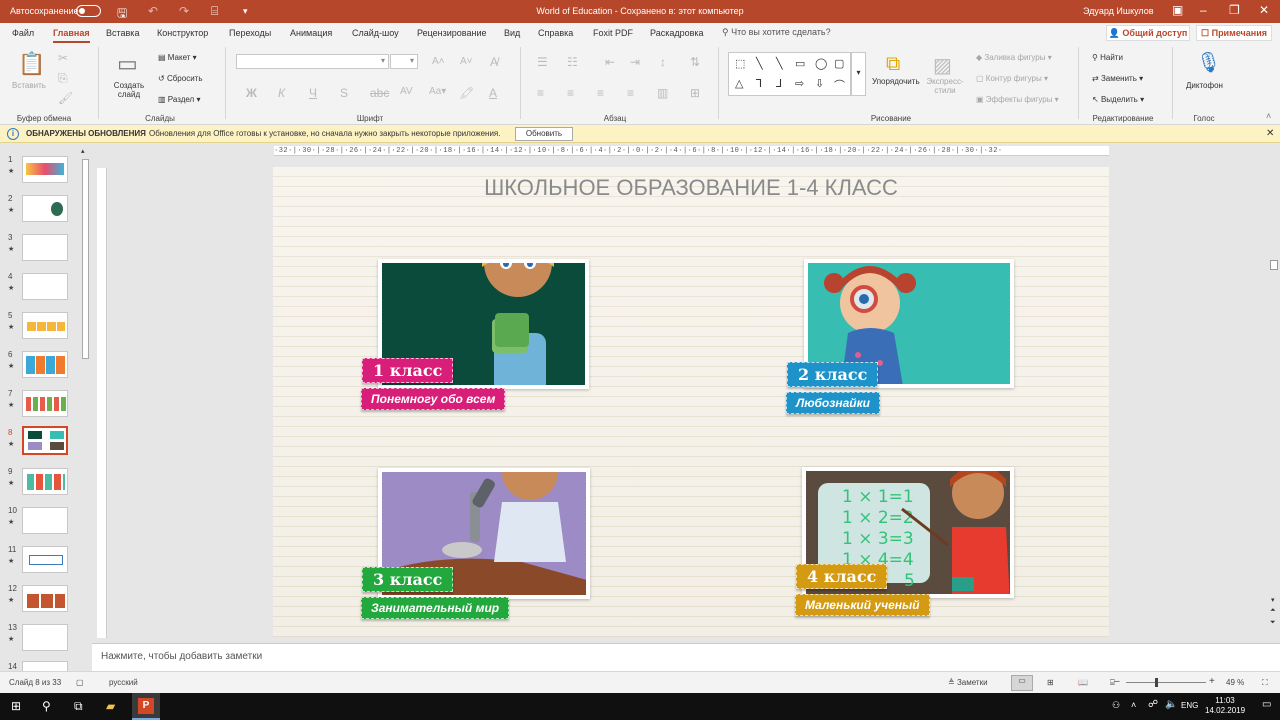 Image resolution: width=1280 pixels, height=720 pixels. I want to click on vertical-ruler, so click(102, 403).